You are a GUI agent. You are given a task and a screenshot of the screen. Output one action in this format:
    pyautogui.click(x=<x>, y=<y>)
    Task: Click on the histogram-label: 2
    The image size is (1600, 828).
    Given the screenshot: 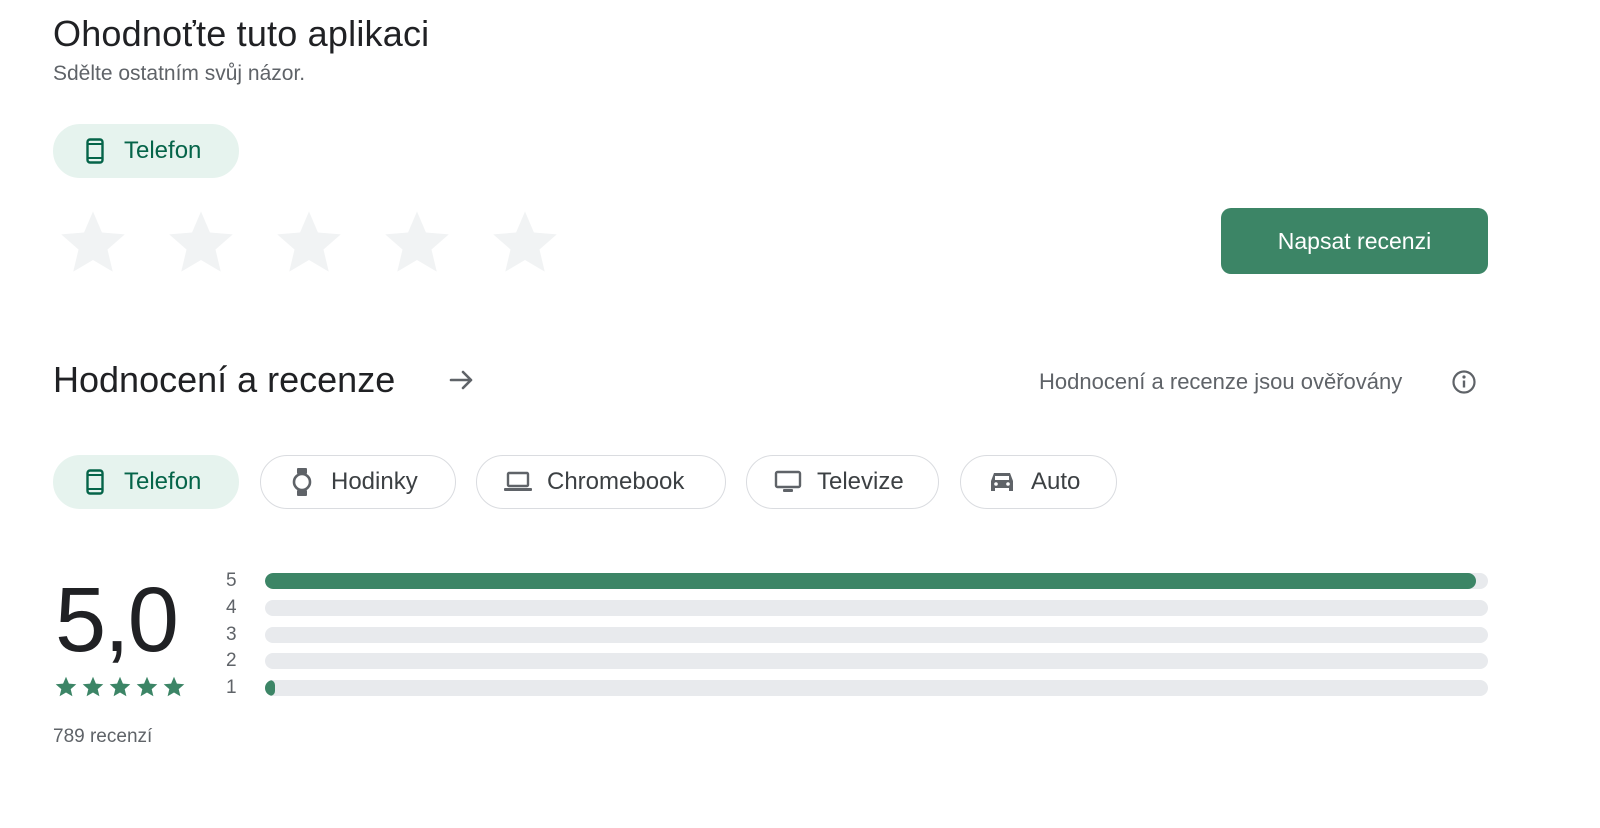 What is the action you would take?
    pyautogui.click(x=231, y=661)
    